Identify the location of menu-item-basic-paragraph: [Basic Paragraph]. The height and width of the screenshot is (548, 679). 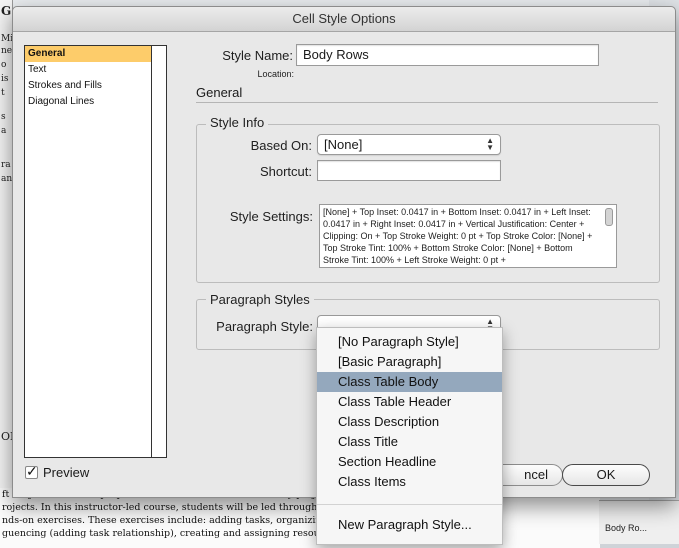
(409, 362).